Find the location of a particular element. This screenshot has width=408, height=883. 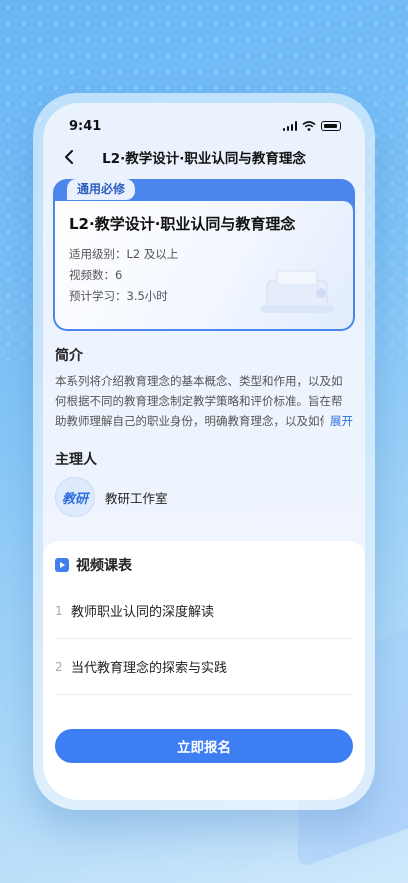

expand-link: 展开 is located at coordinates (338, 421).